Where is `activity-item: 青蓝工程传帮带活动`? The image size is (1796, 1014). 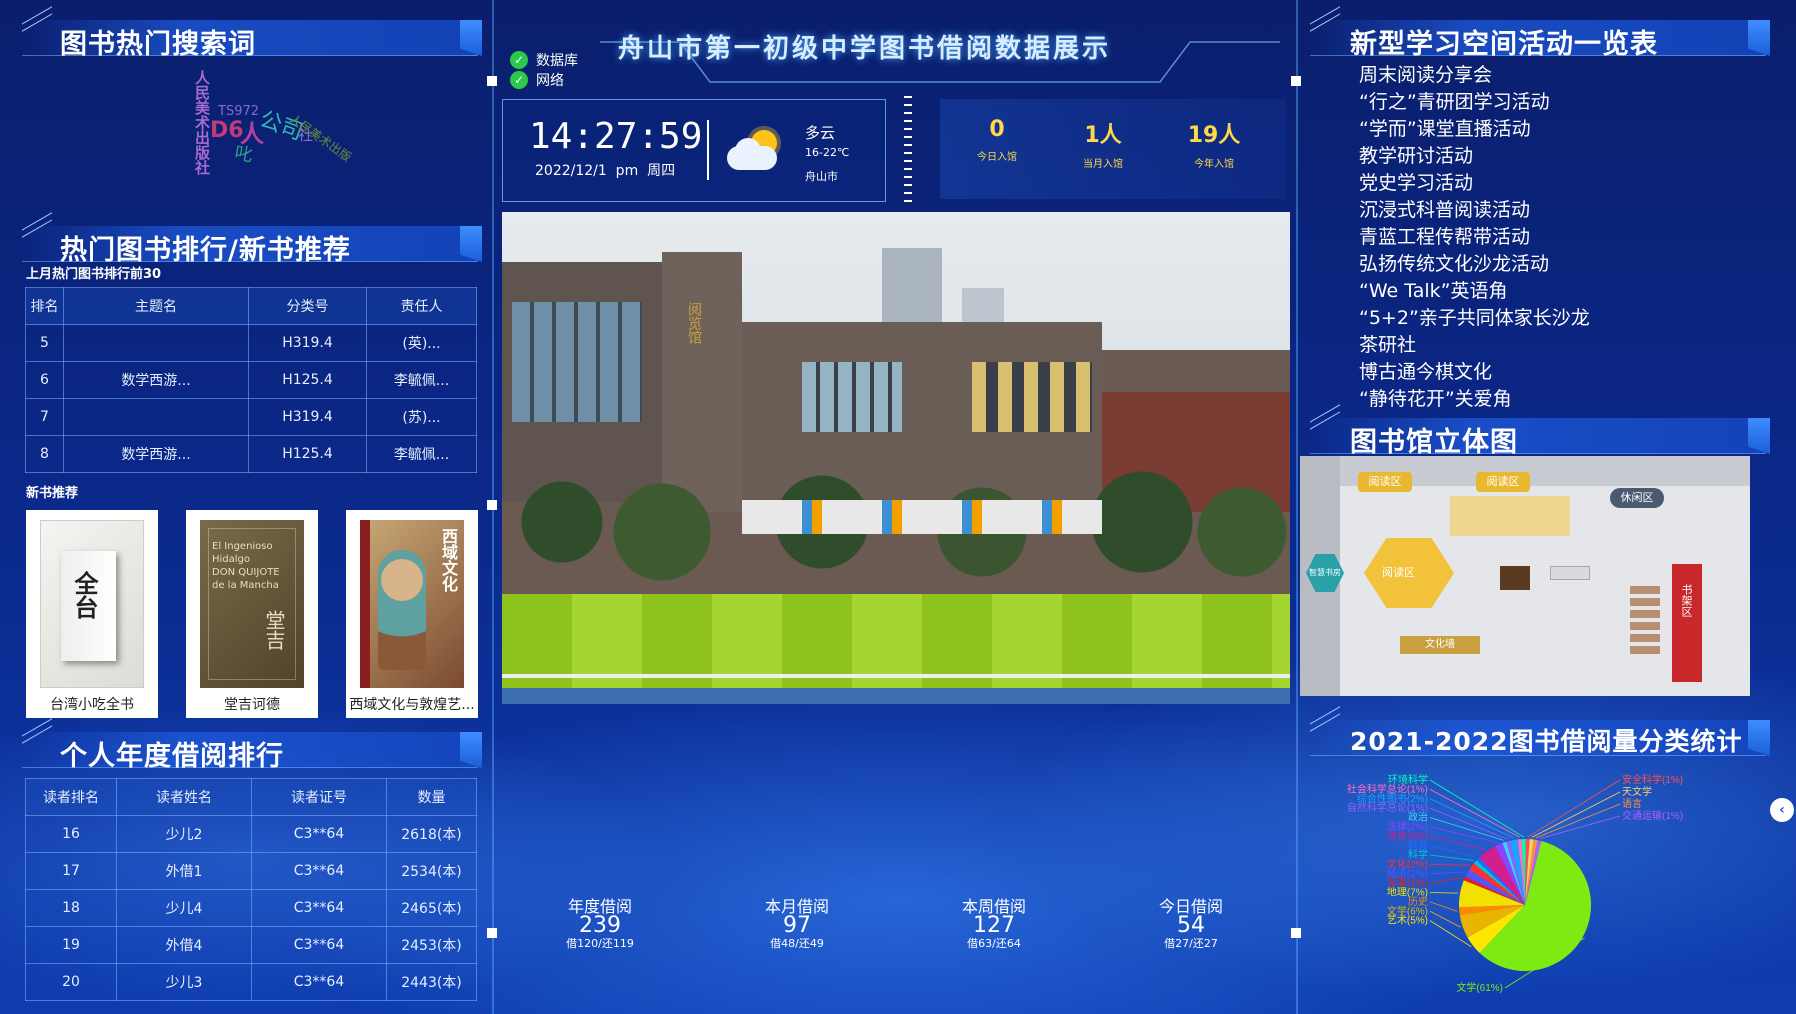
activity-item: 青蓝工程传帮带活动 is located at coordinates (1474, 237).